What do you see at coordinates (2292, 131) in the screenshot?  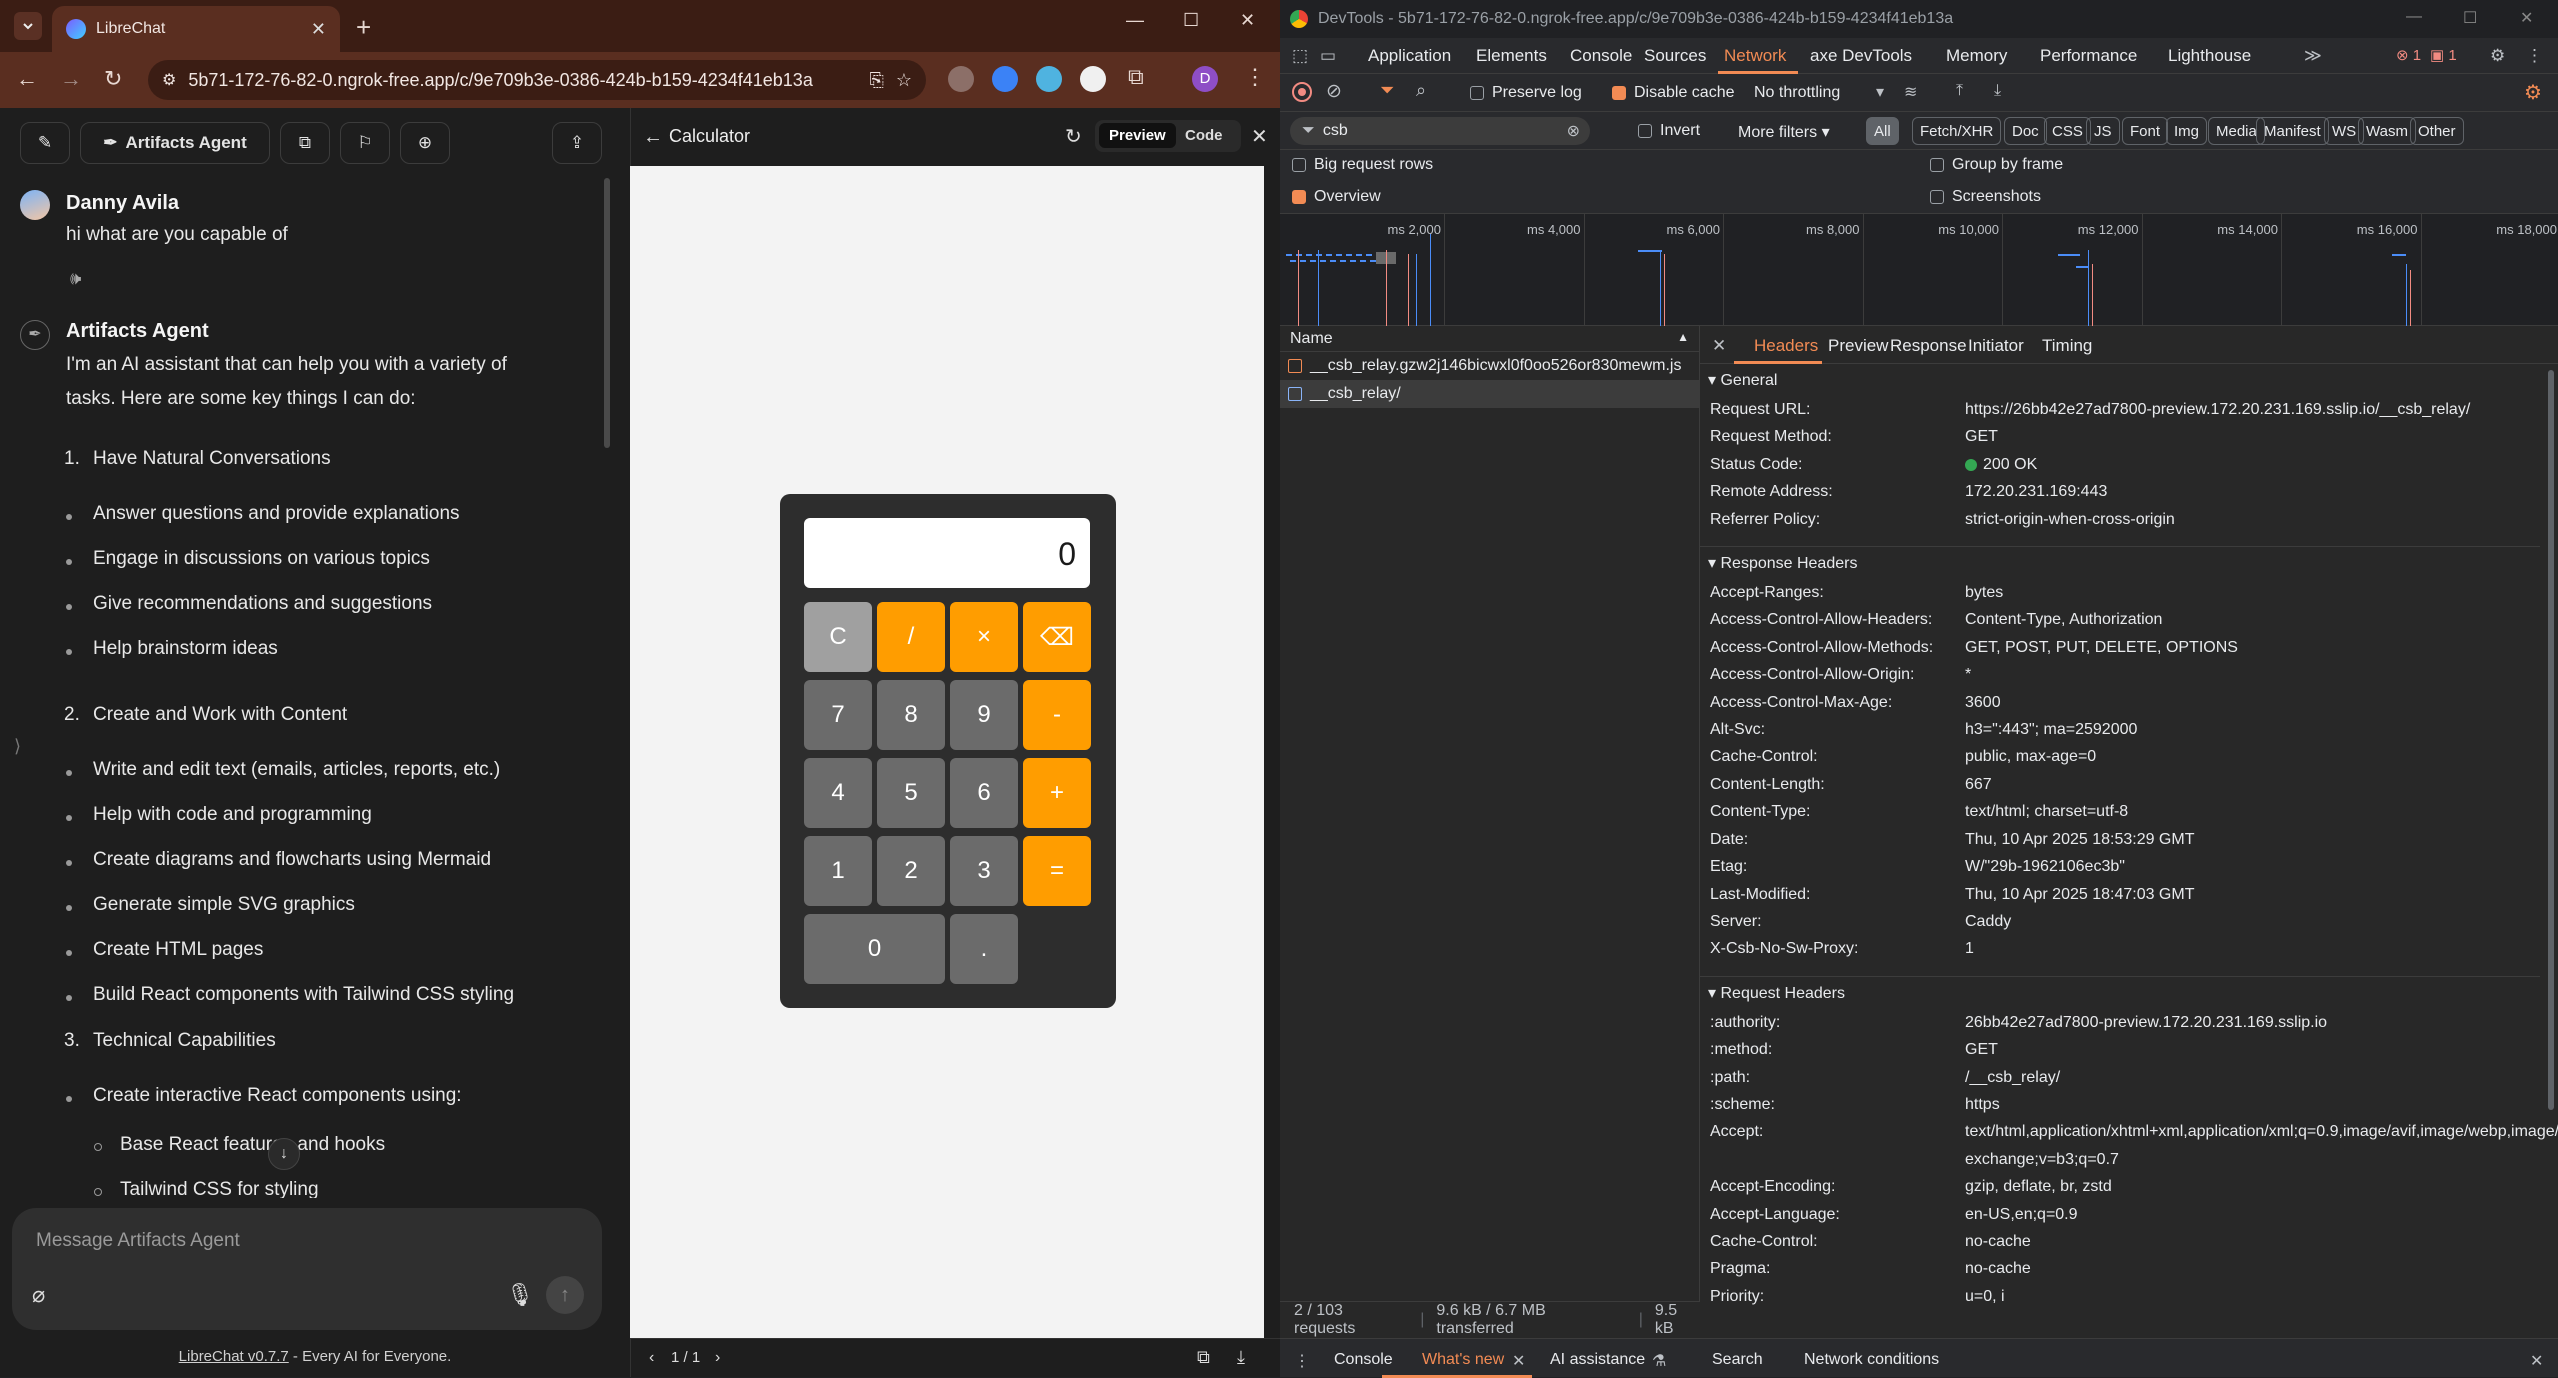 I see `type-filter-manifest: Manifest` at bounding box center [2292, 131].